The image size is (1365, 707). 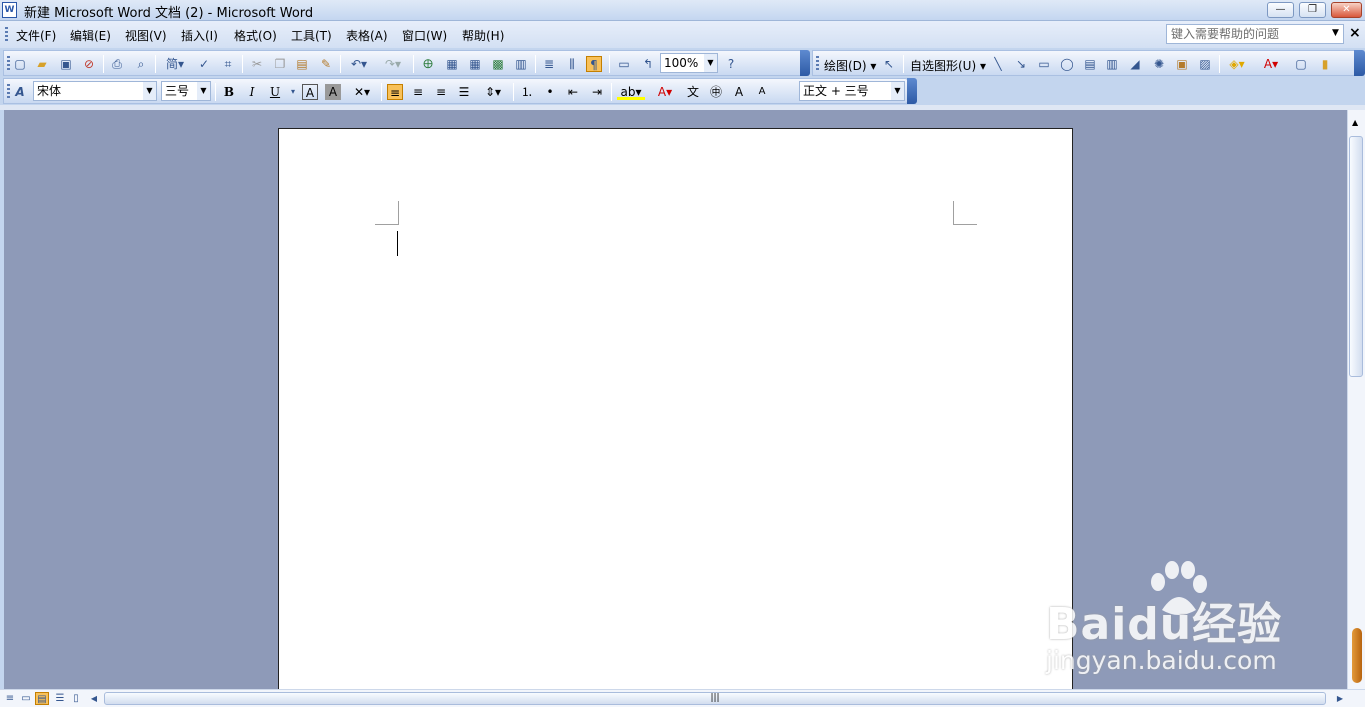 What do you see at coordinates (8, 63) in the screenshot?
I see `standard-toolbar-grip` at bounding box center [8, 63].